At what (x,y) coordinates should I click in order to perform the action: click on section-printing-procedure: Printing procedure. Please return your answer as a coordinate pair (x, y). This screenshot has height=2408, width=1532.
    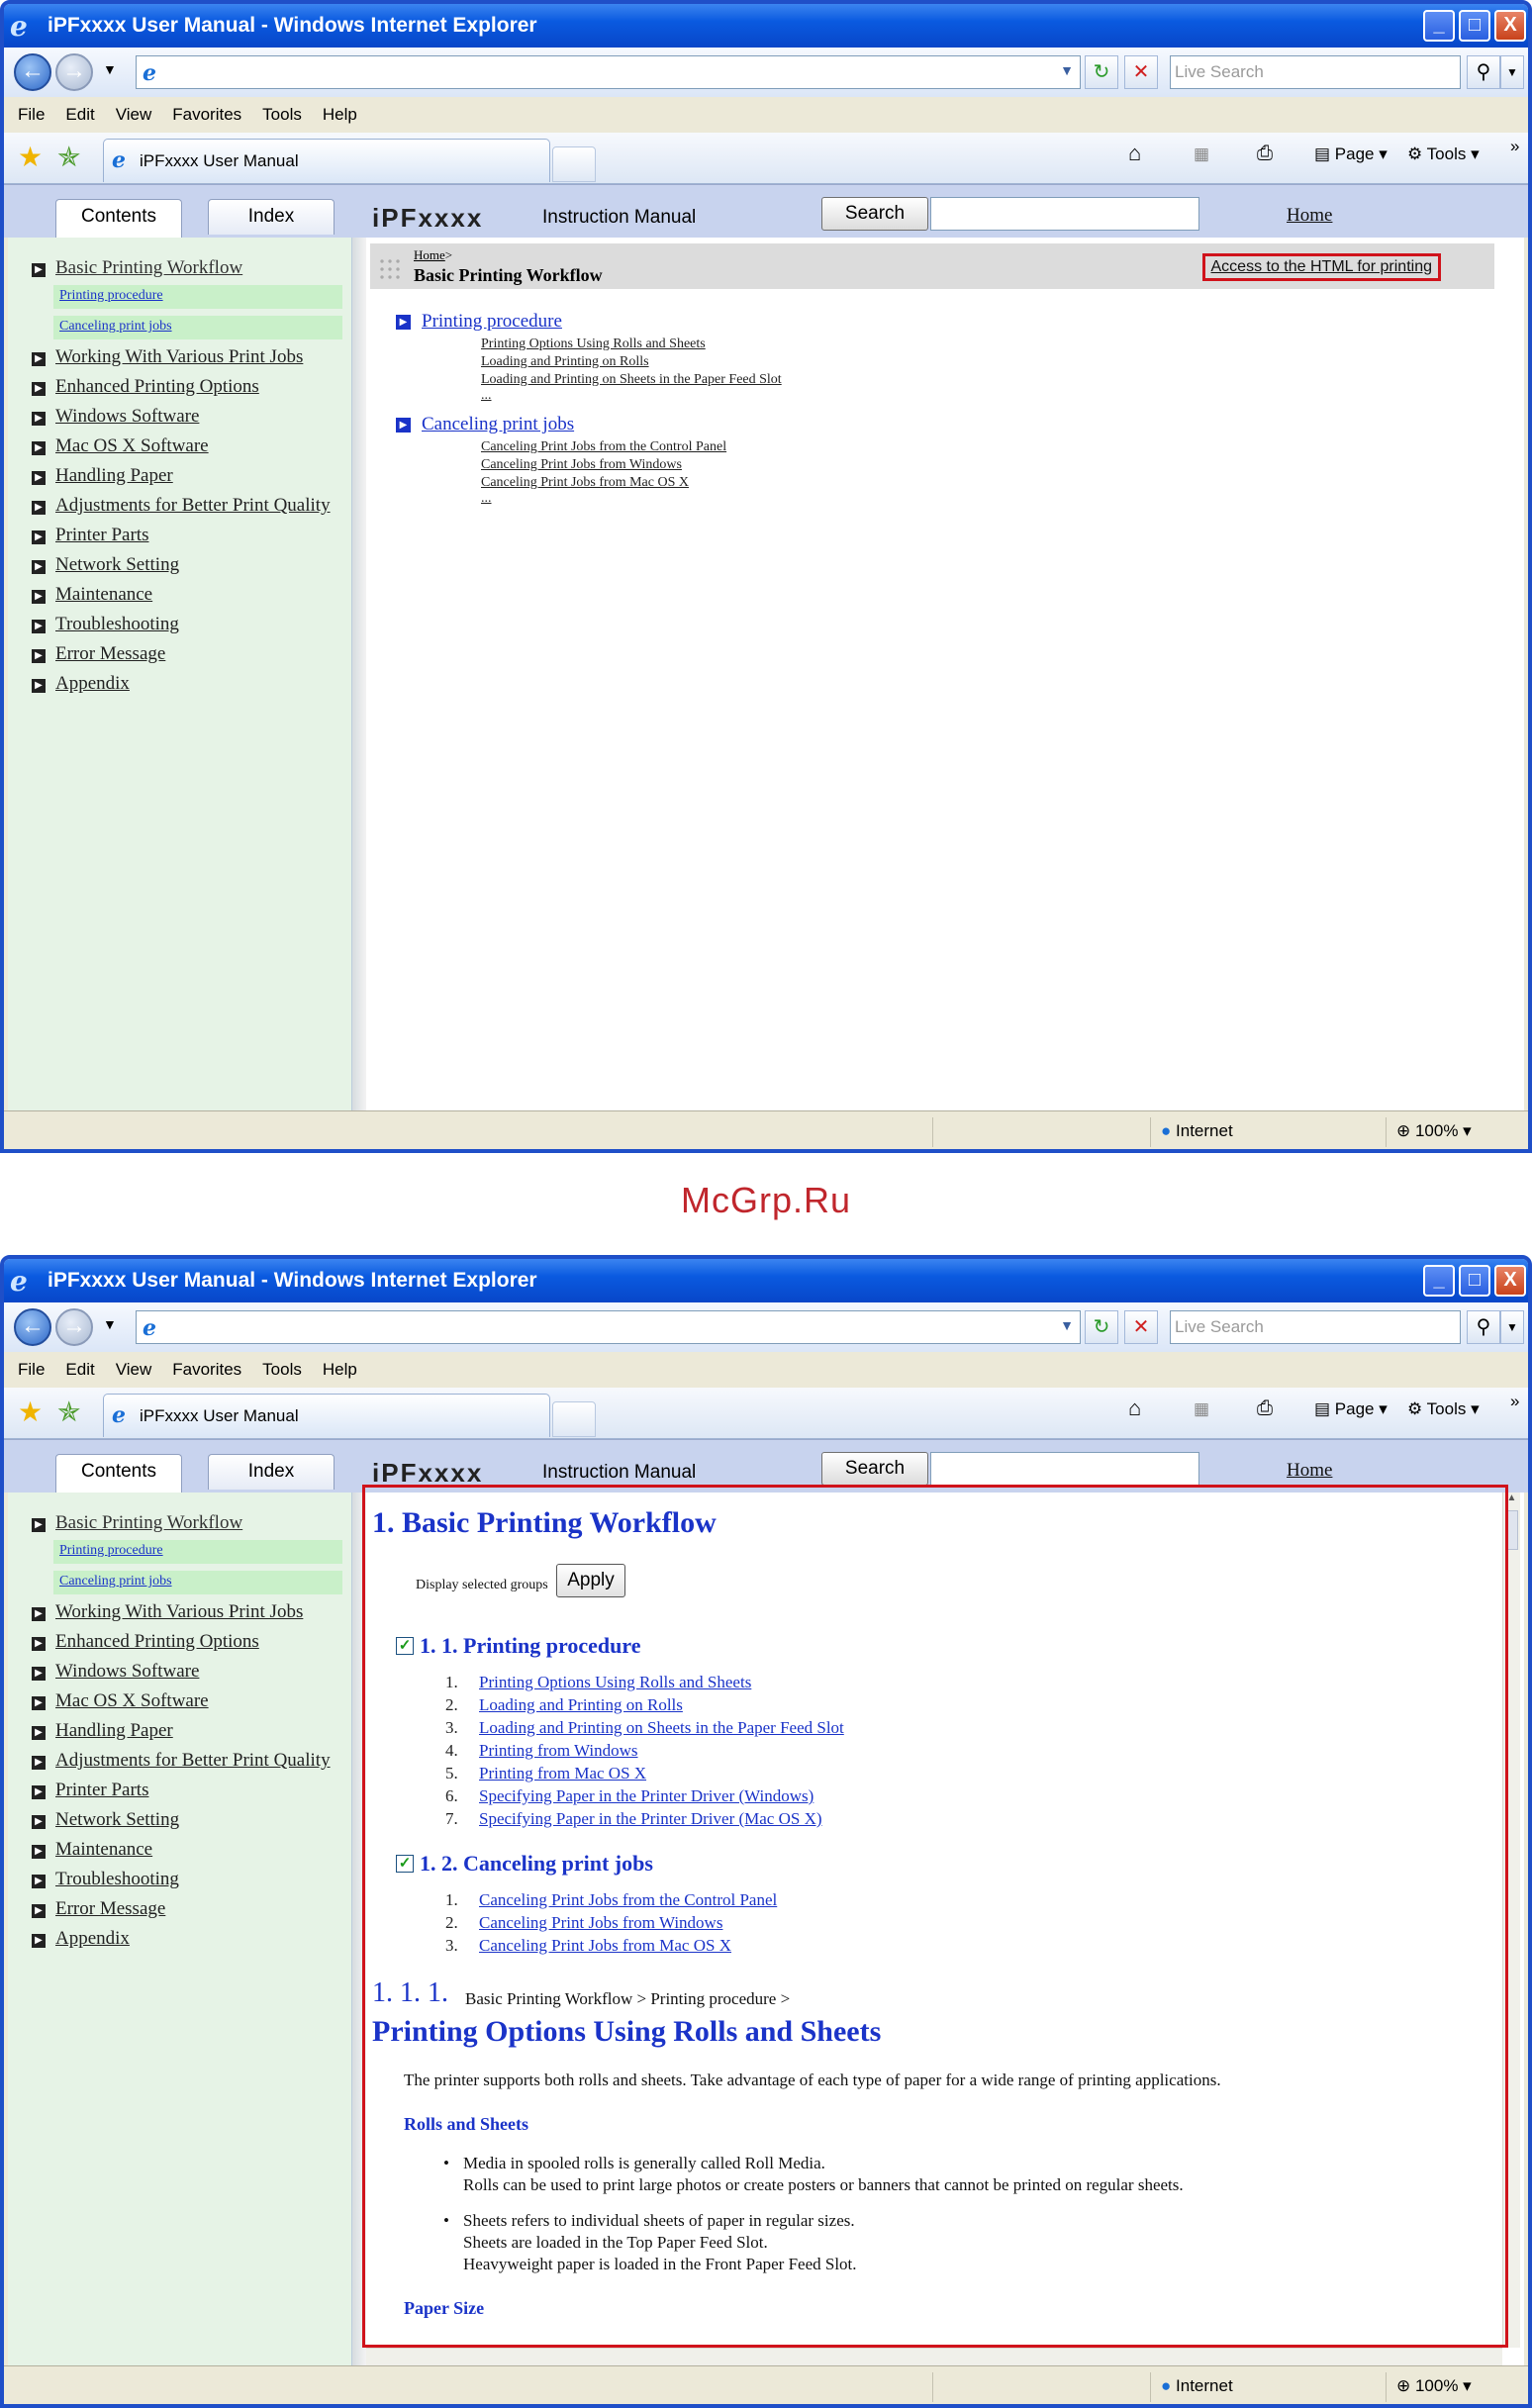
    Looking at the image, I should click on (492, 322).